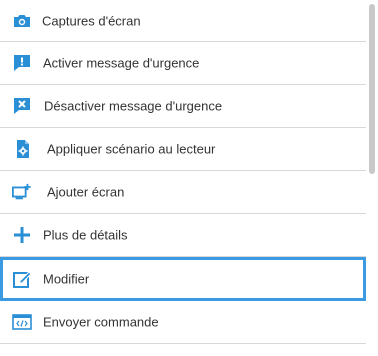 Image resolution: width=378 pixels, height=356 pixels. Describe the element at coordinates (22, 235) in the screenshot. I see `plus-icon` at that location.